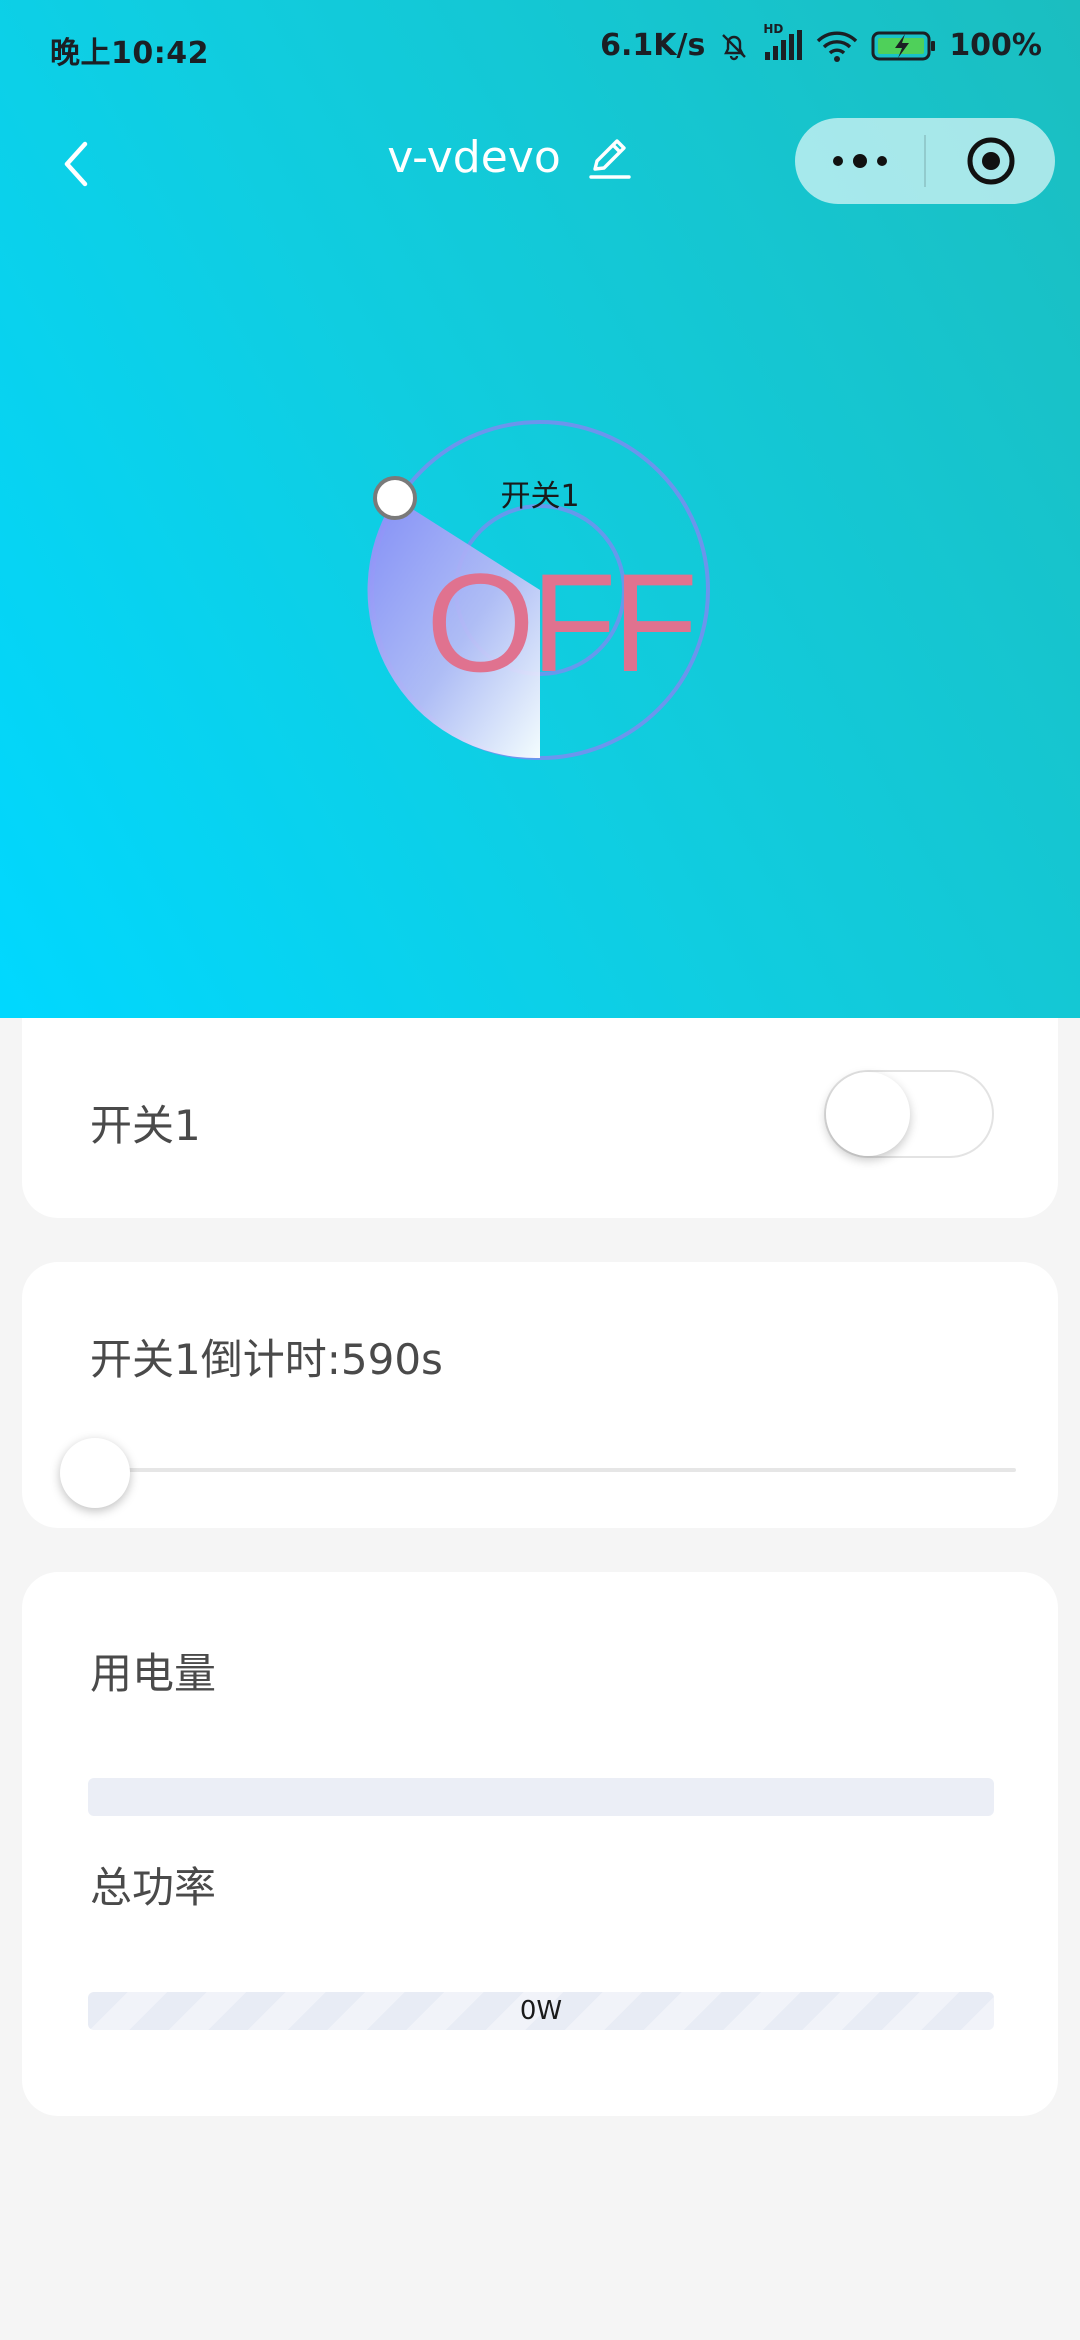 The height and width of the screenshot is (2340, 1080). What do you see at coordinates (129, 53) in the screenshot?
I see `status-time: 晚上10:42` at bounding box center [129, 53].